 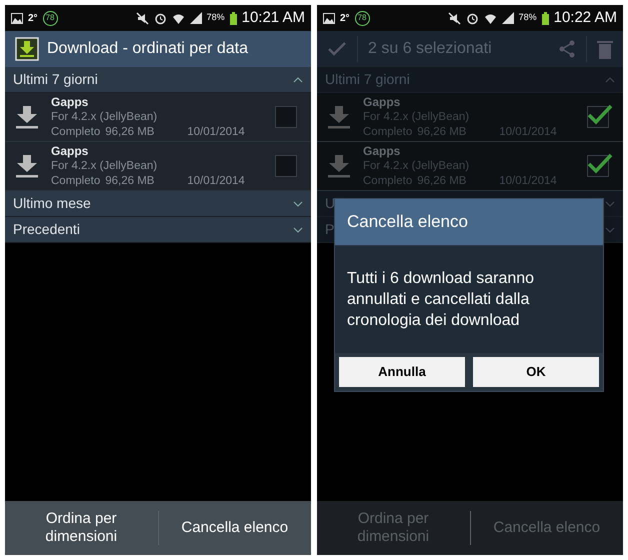 I want to click on done-check-icon, so click(x=337, y=49).